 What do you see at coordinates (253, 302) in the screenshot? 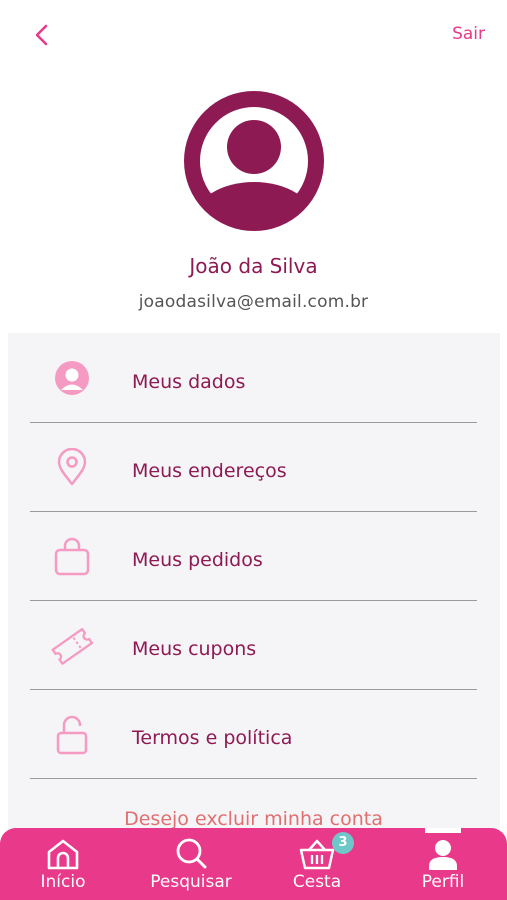
I see `user-email: joaodasilva@email.com.br` at bounding box center [253, 302].